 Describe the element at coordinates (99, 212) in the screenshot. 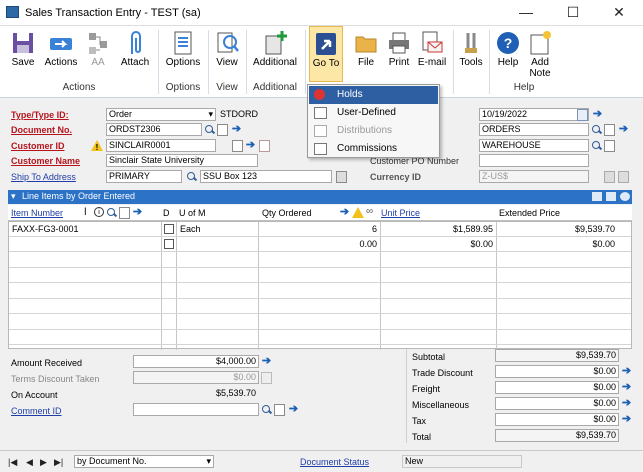

I see `info-icon: i` at that location.